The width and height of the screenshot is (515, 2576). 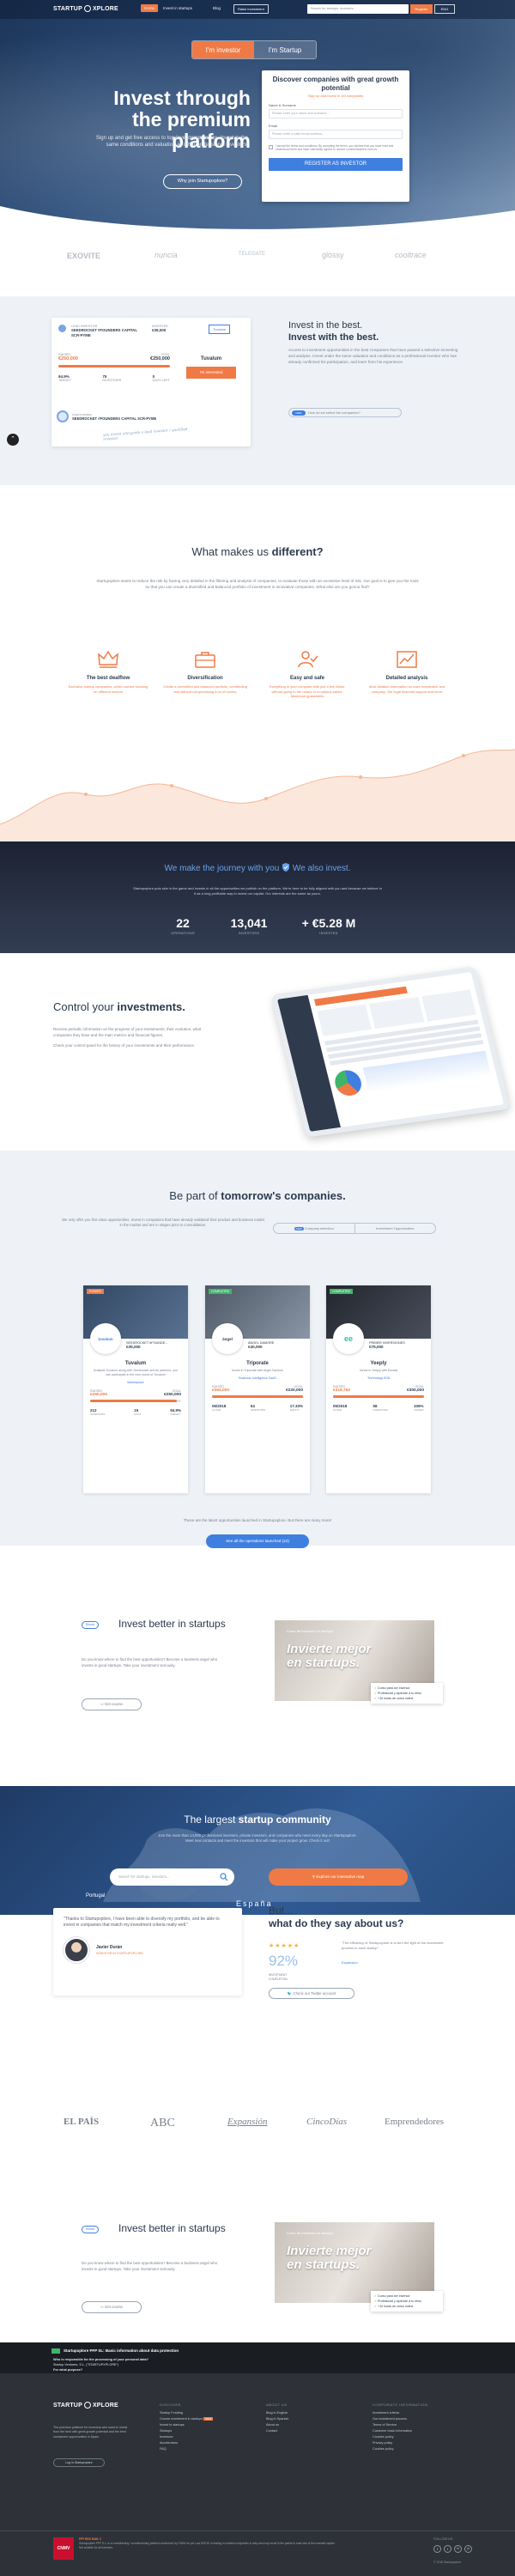 I want to click on testimonial-name: Javier Durán, so click(x=109, y=1947).